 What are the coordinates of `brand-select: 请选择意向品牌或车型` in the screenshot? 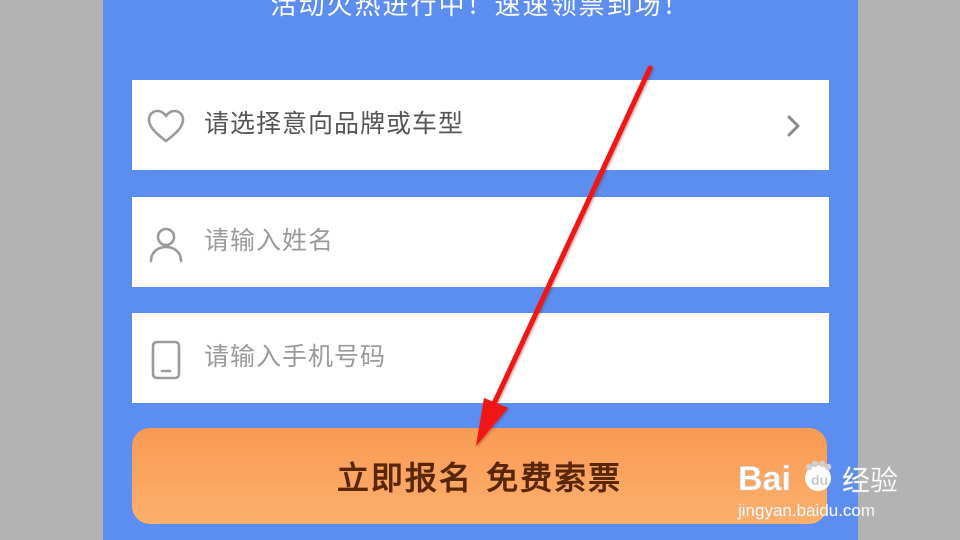 It's located at (480, 125).